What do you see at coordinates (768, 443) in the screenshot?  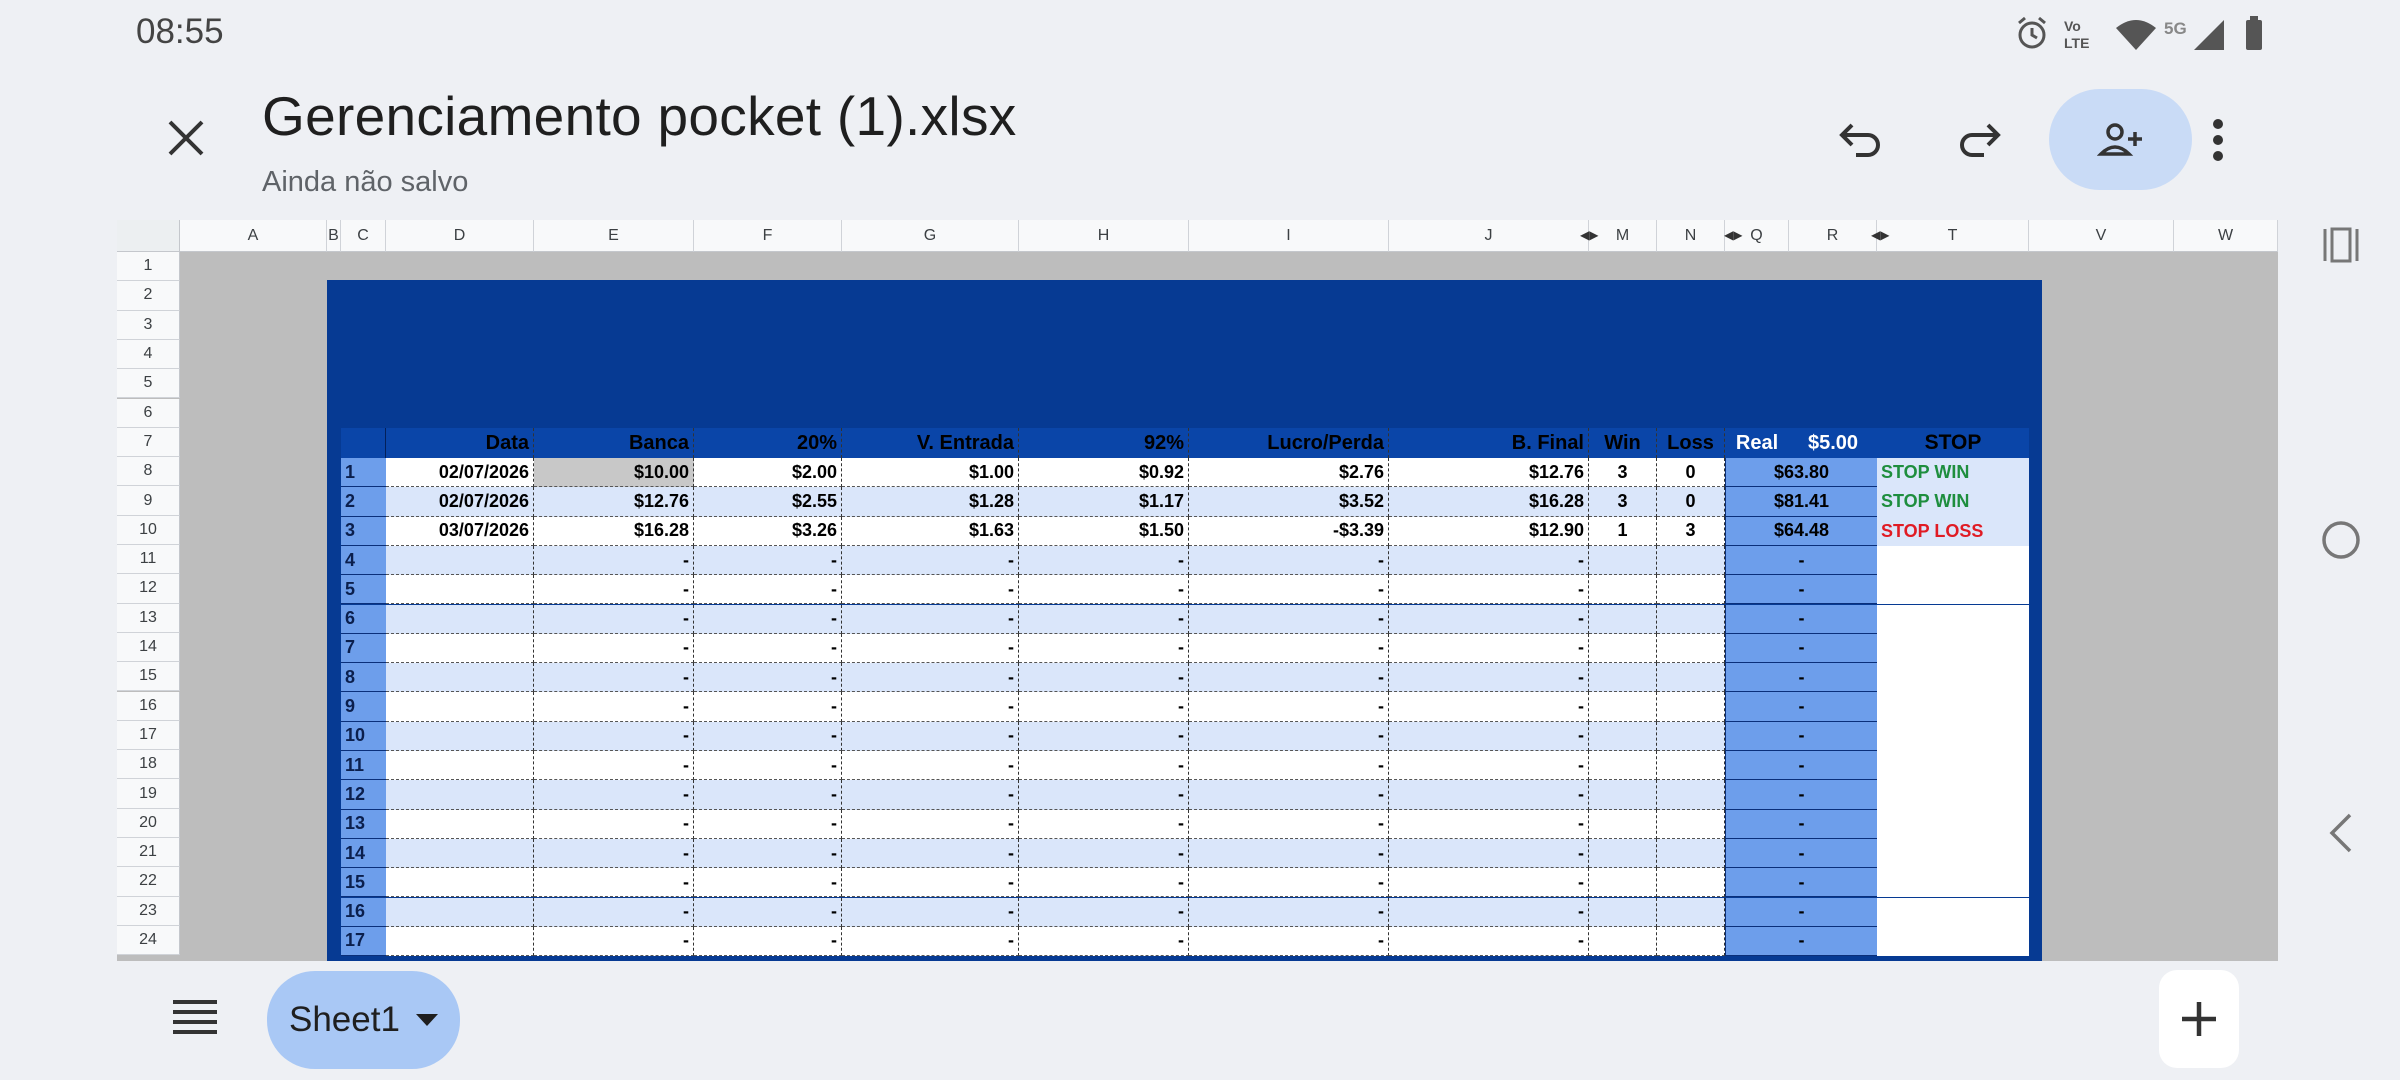 I see `column-title-pct: 20%` at bounding box center [768, 443].